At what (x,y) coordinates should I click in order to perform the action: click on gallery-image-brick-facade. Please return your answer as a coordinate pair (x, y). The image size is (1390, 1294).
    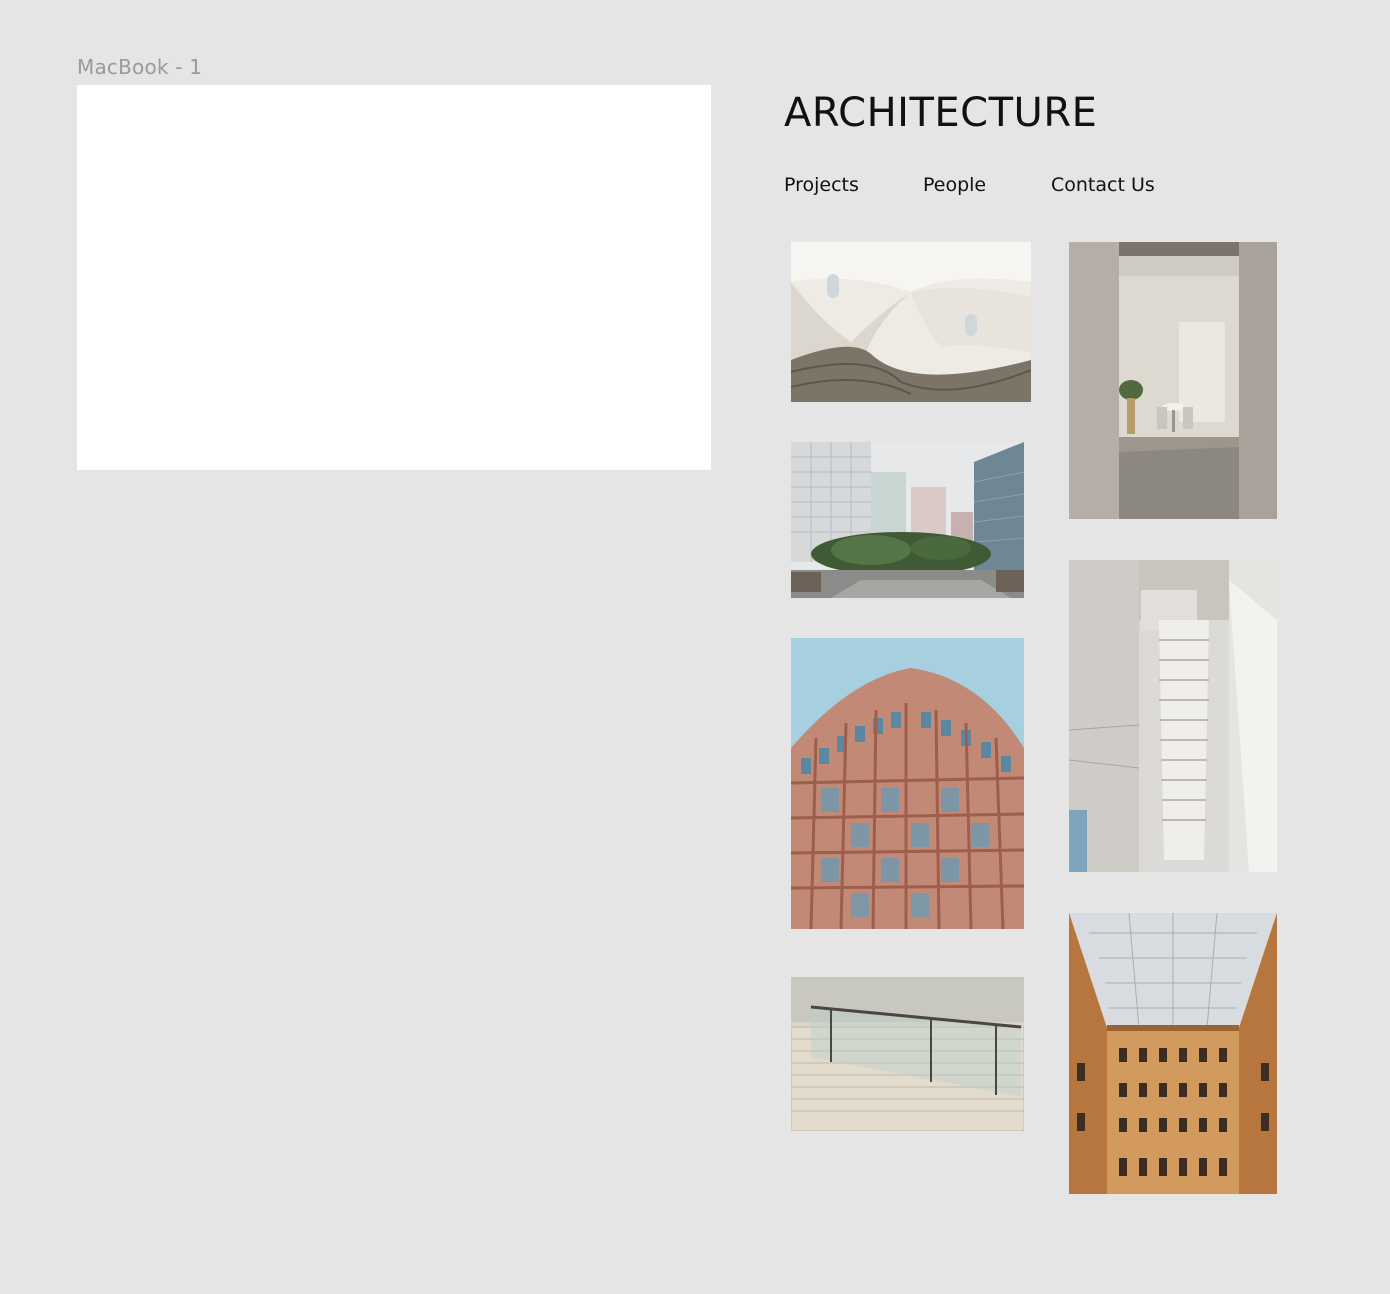
    Looking at the image, I should click on (907, 783).